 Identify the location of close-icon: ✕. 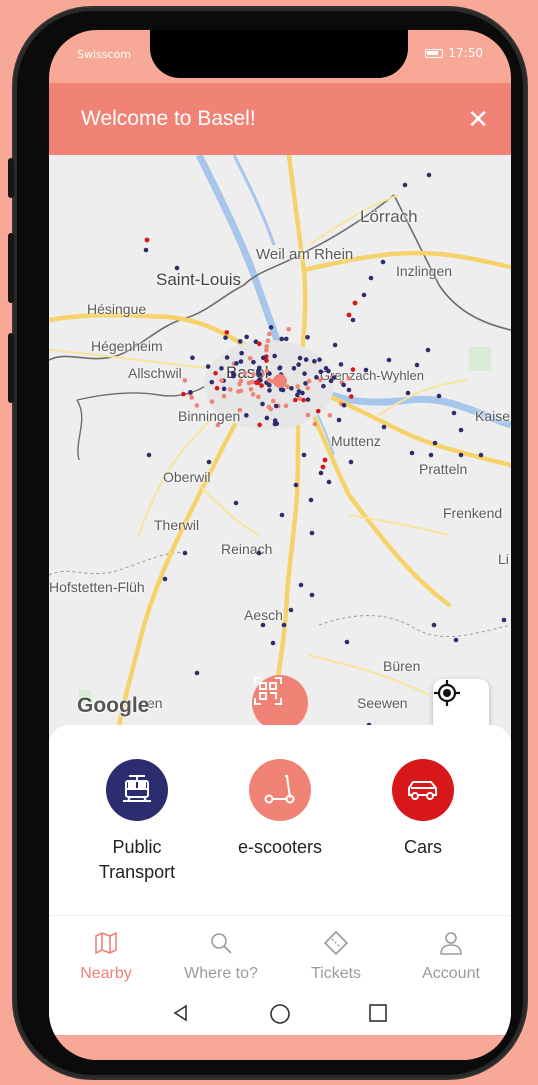
(478, 119).